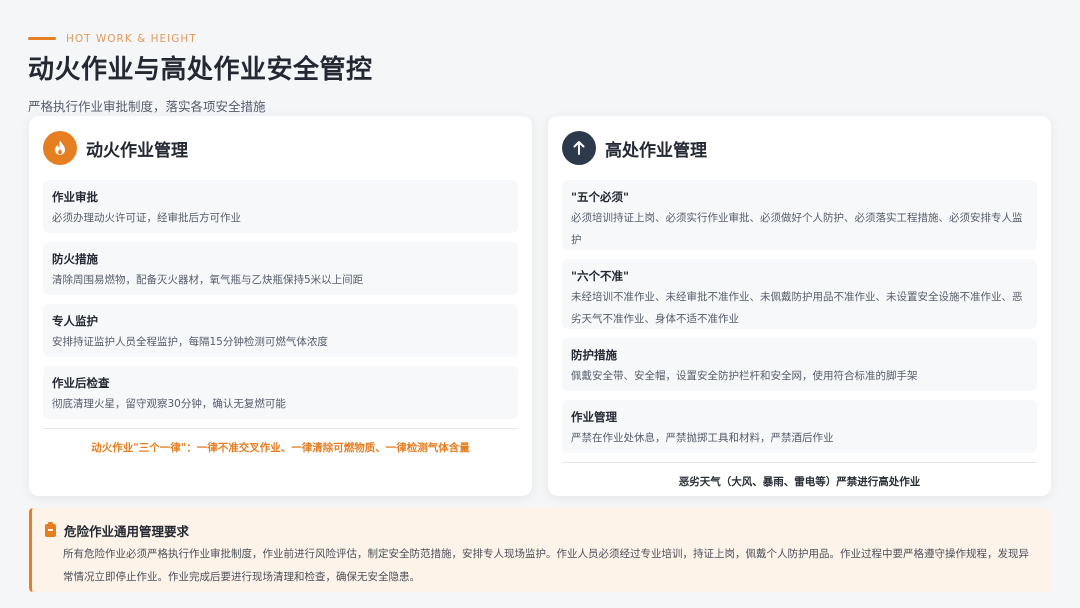 The width and height of the screenshot is (1080, 608). I want to click on height-work-item: 作业管理 严禁在作业处休息，严禁抛掷工具和材料，严禁酒后作业, so click(799, 426).